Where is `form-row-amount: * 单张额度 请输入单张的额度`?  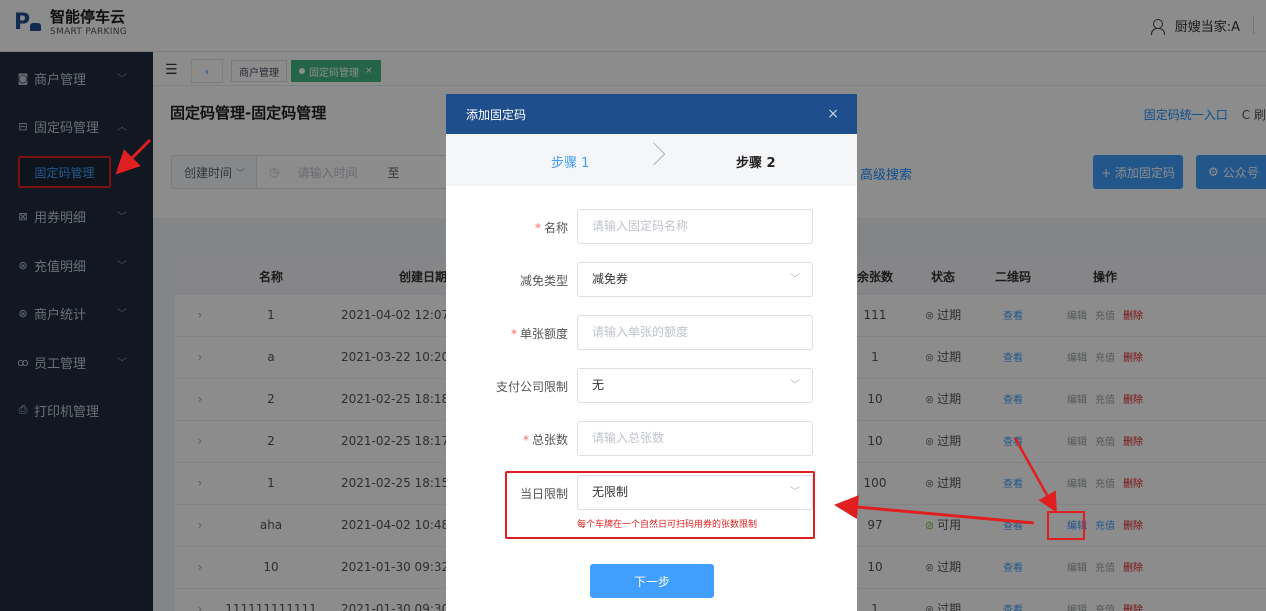
form-row-amount: * 单张额度 请输入单张的额度 is located at coordinates (651, 333).